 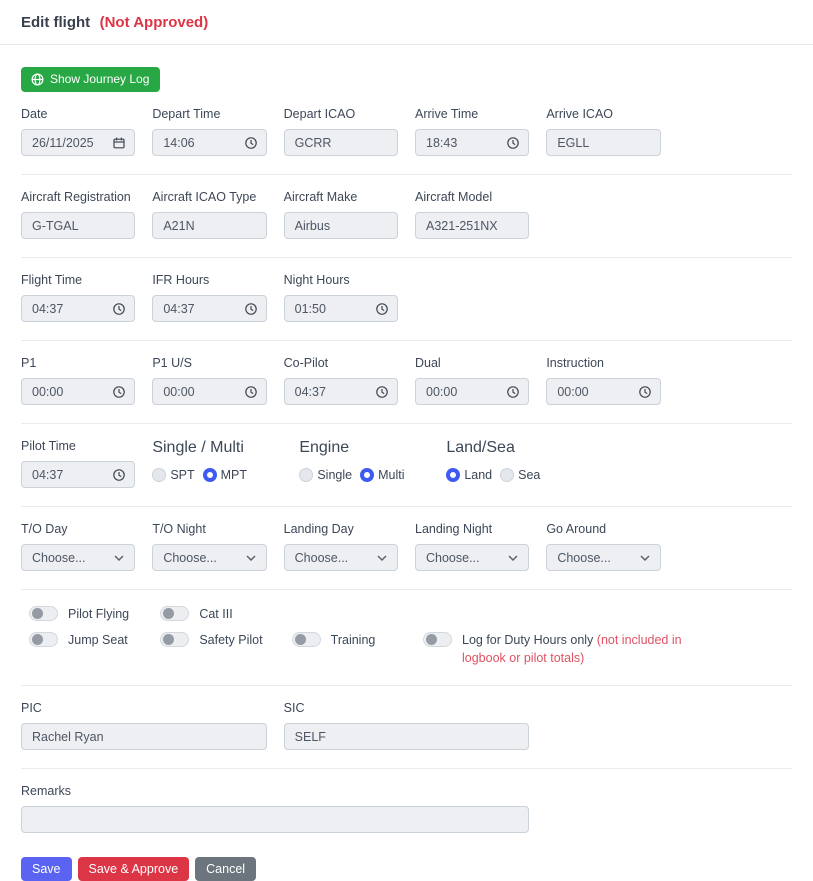 What do you see at coordinates (78, 308) in the screenshot?
I see `flight-time-input` at bounding box center [78, 308].